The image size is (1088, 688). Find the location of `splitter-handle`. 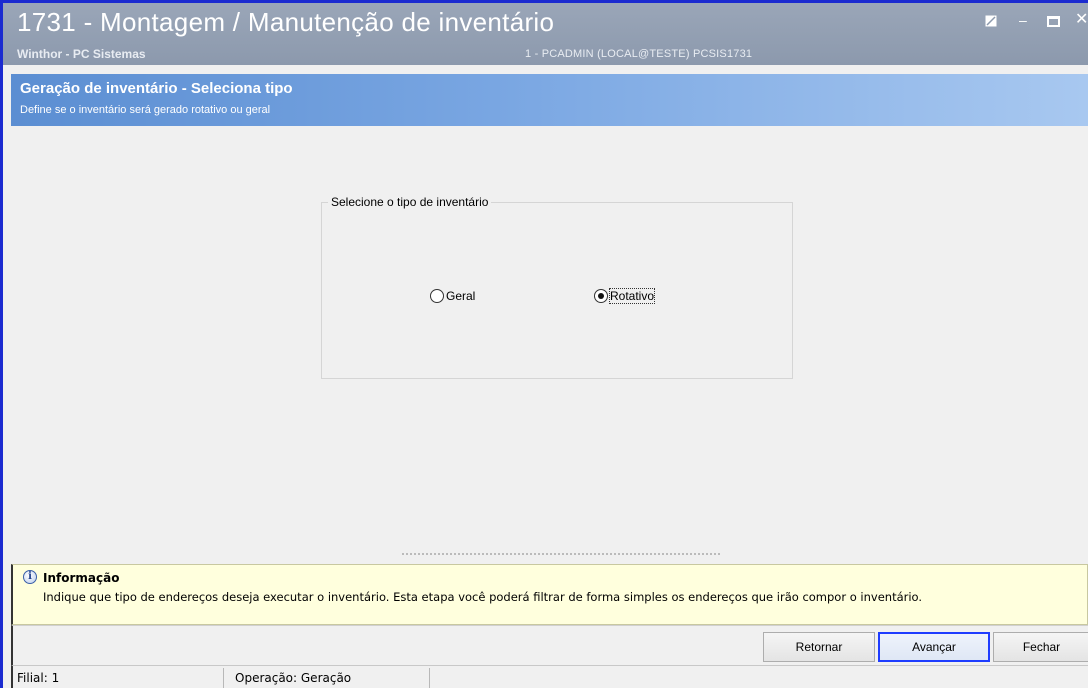

splitter-handle is located at coordinates (561, 554).